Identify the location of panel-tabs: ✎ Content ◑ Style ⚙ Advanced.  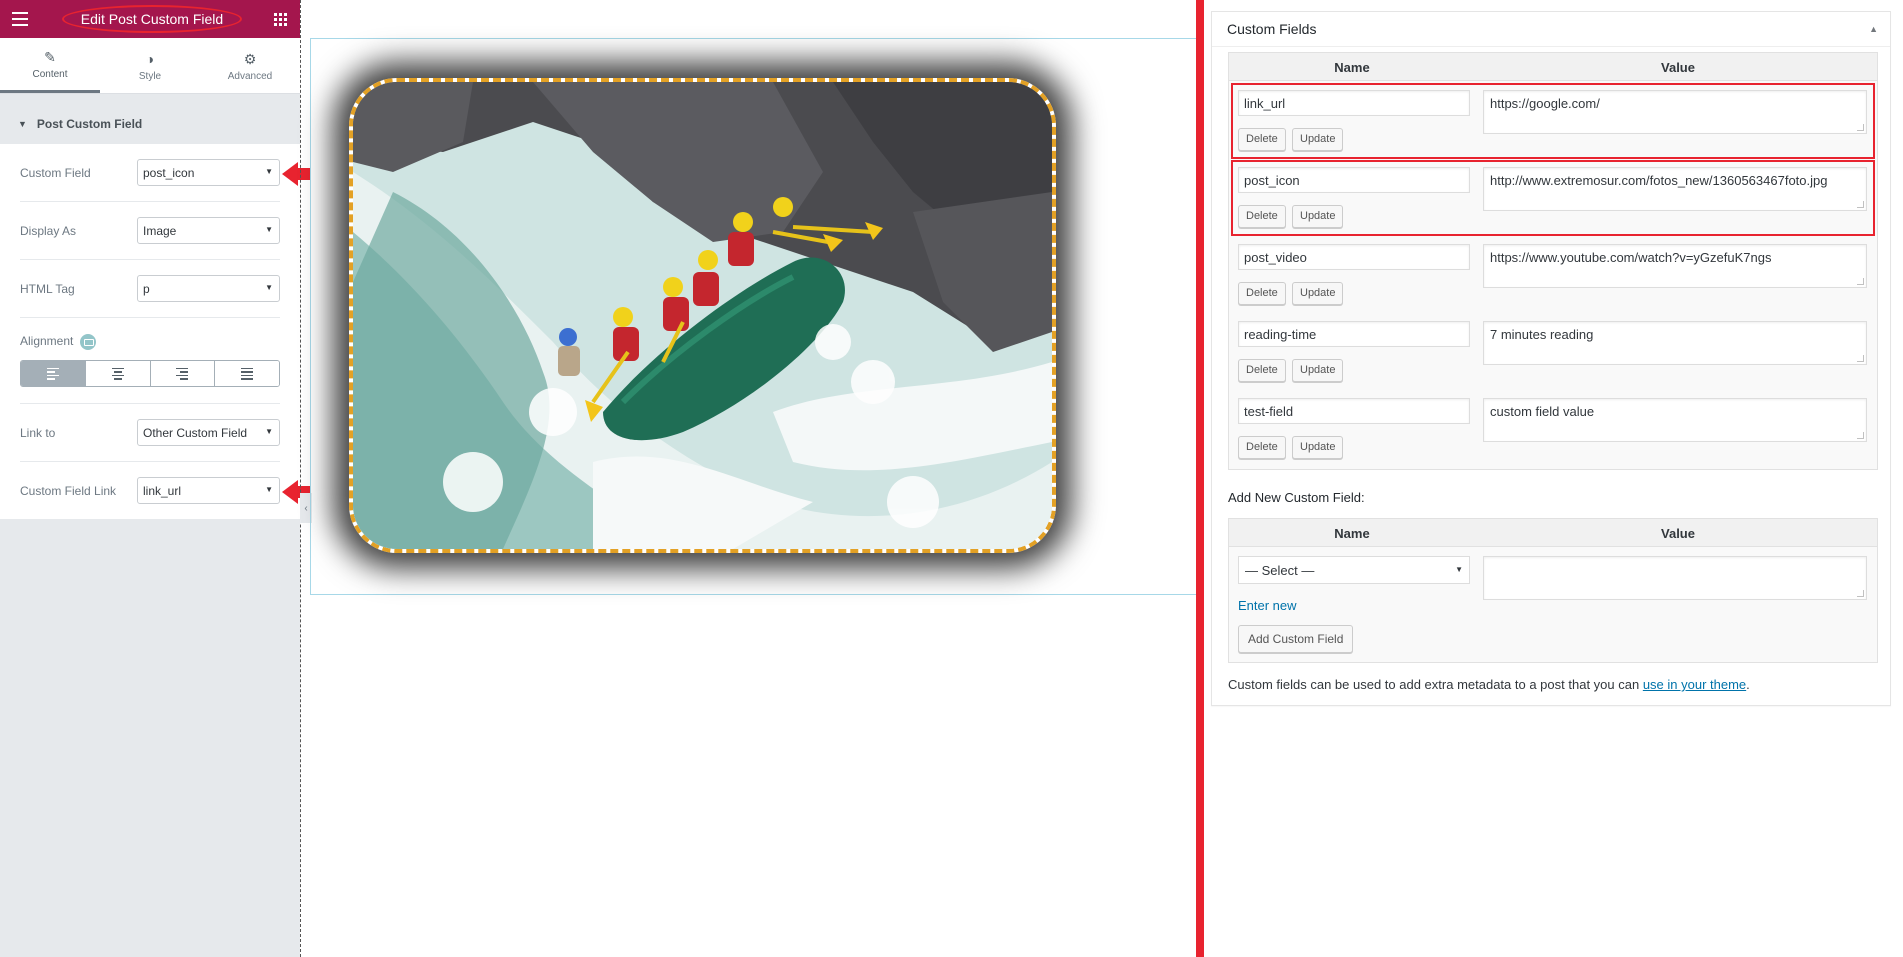
(150, 66).